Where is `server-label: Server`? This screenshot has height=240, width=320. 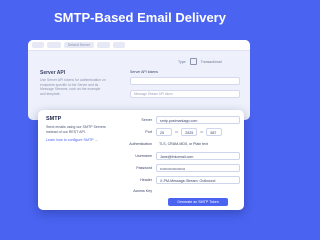
server-label: Server is located at coordinates (146, 120).